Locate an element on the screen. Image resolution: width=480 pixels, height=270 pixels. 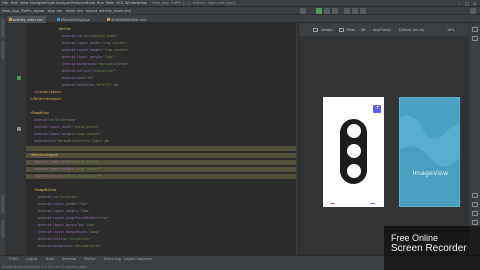
pan-icon is located at coordinates (475, 222).